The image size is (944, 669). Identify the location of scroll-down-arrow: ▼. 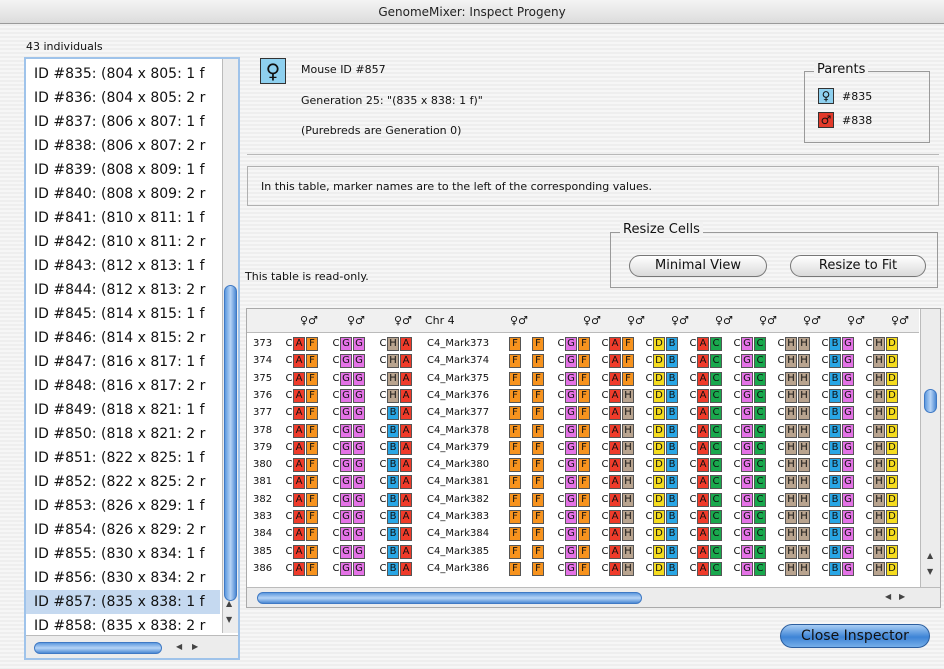
(229, 619).